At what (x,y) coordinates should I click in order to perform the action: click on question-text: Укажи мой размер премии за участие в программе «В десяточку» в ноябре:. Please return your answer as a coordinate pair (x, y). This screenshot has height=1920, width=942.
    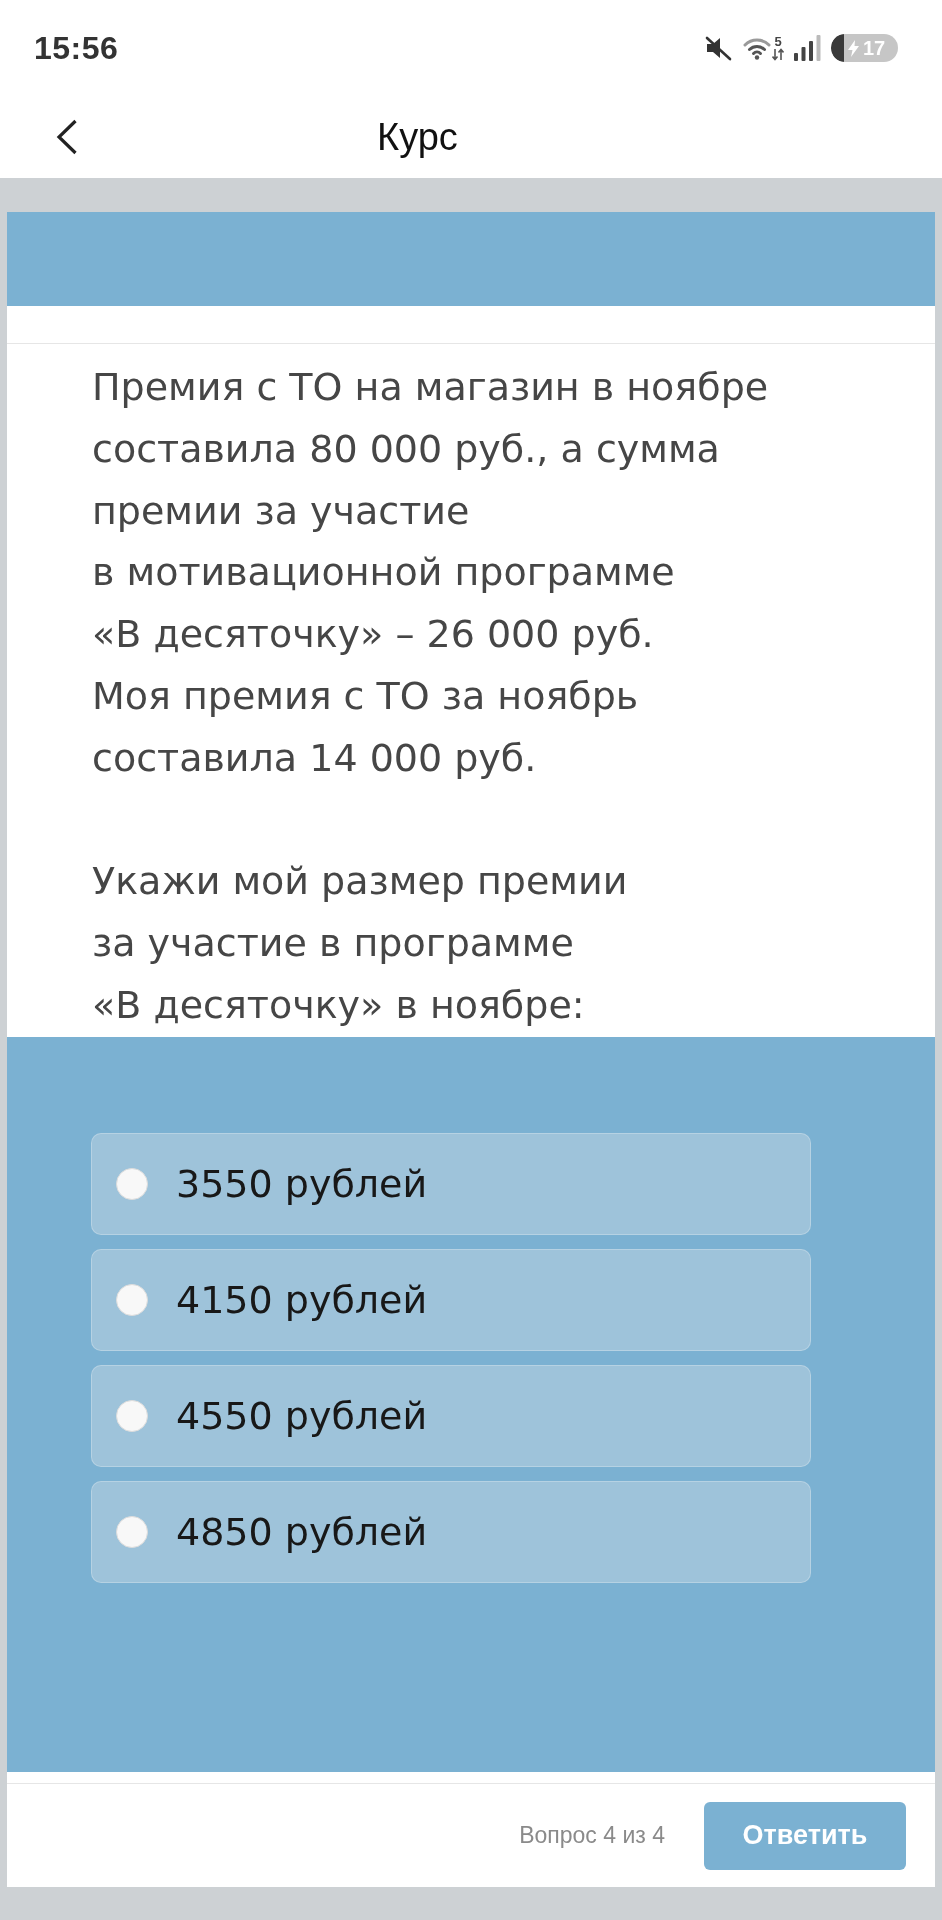
    Looking at the image, I should click on (360, 943).